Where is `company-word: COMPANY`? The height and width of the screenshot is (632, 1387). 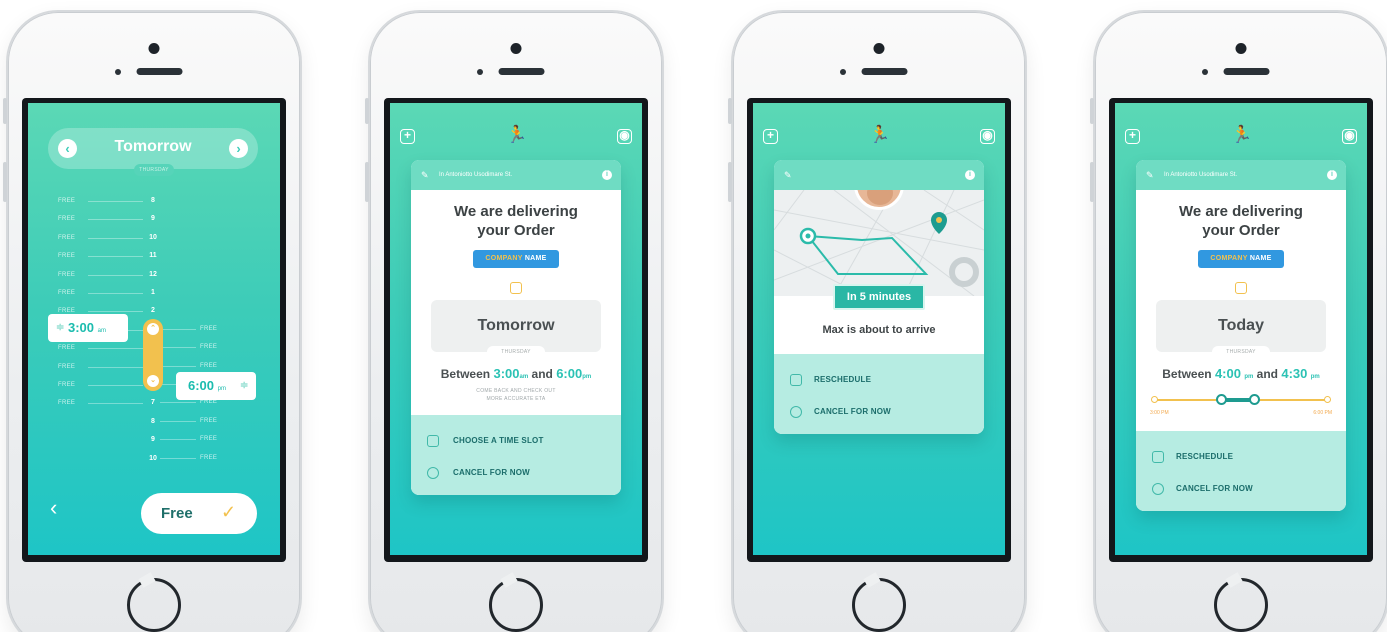 company-word: COMPANY is located at coordinates (1229, 258).